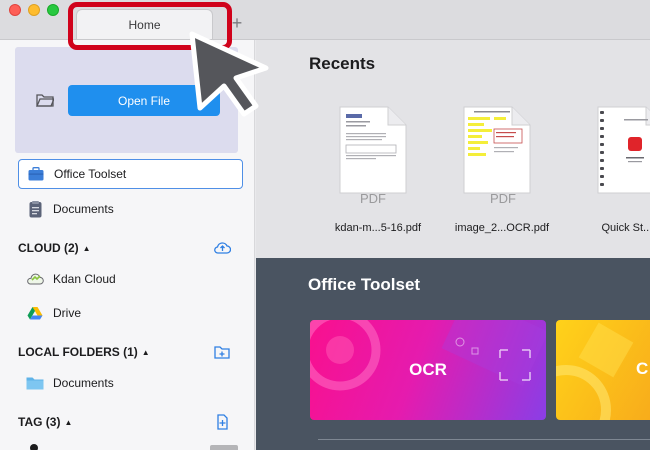 Image resolution: width=650 pixels, height=450 pixels. I want to click on recents-title: Recents, so click(342, 63).